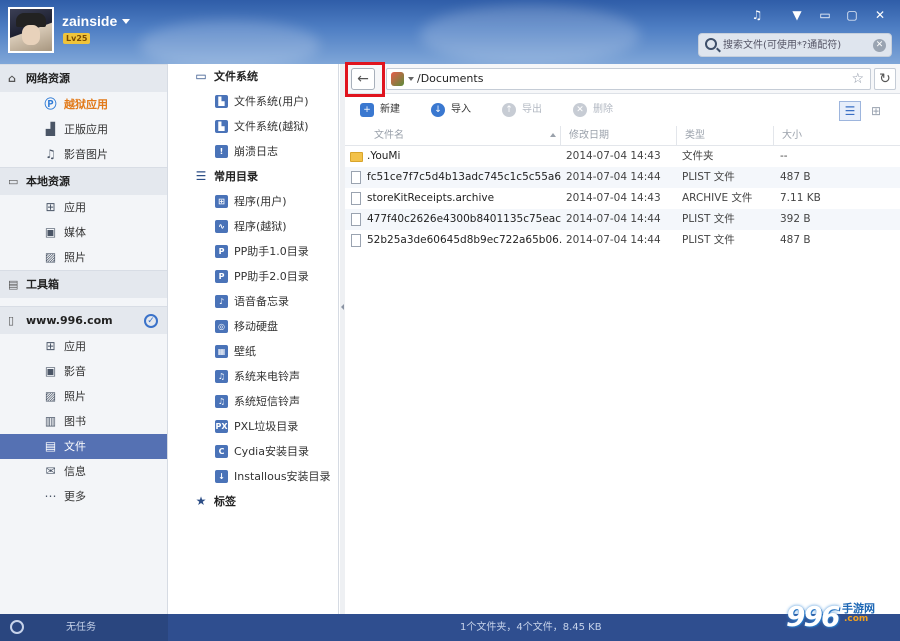 Image resolution: width=900 pixels, height=641 pixels. I want to click on nav-item-device-more: ⋯ 更多, so click(83, 496).